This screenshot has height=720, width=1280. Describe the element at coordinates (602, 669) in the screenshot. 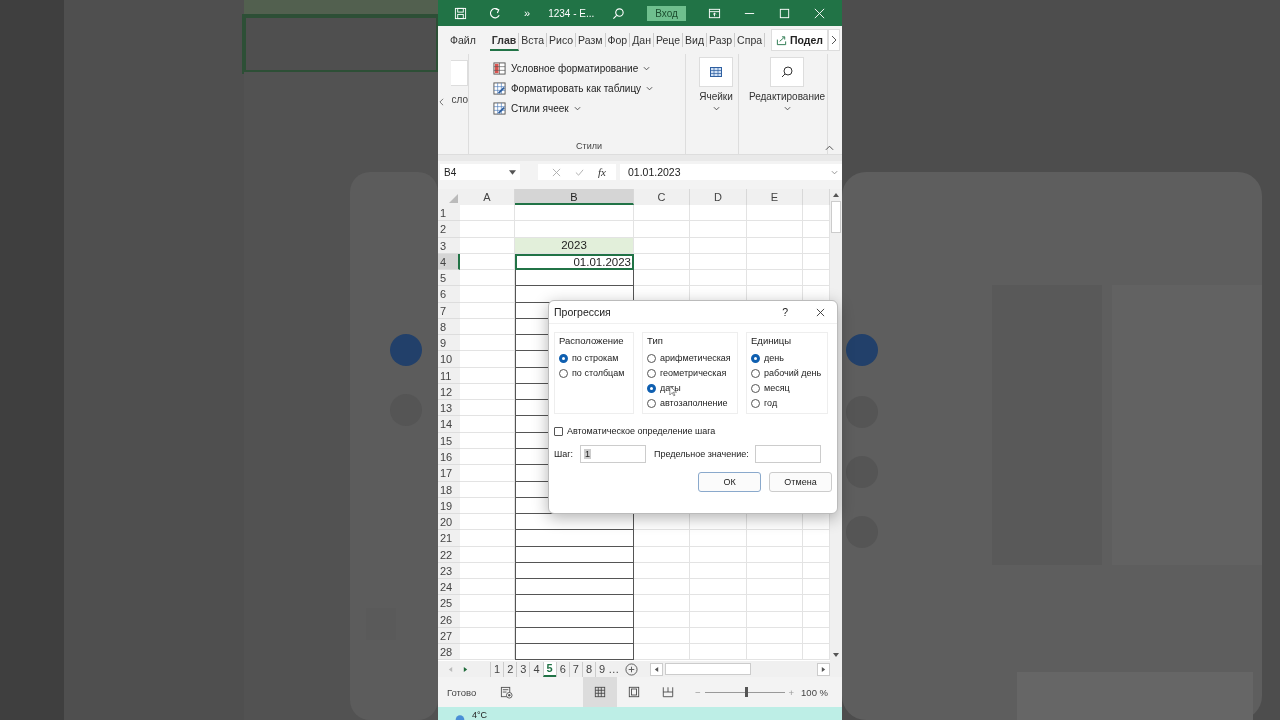

I see `sheet-tab: 9` at that location.